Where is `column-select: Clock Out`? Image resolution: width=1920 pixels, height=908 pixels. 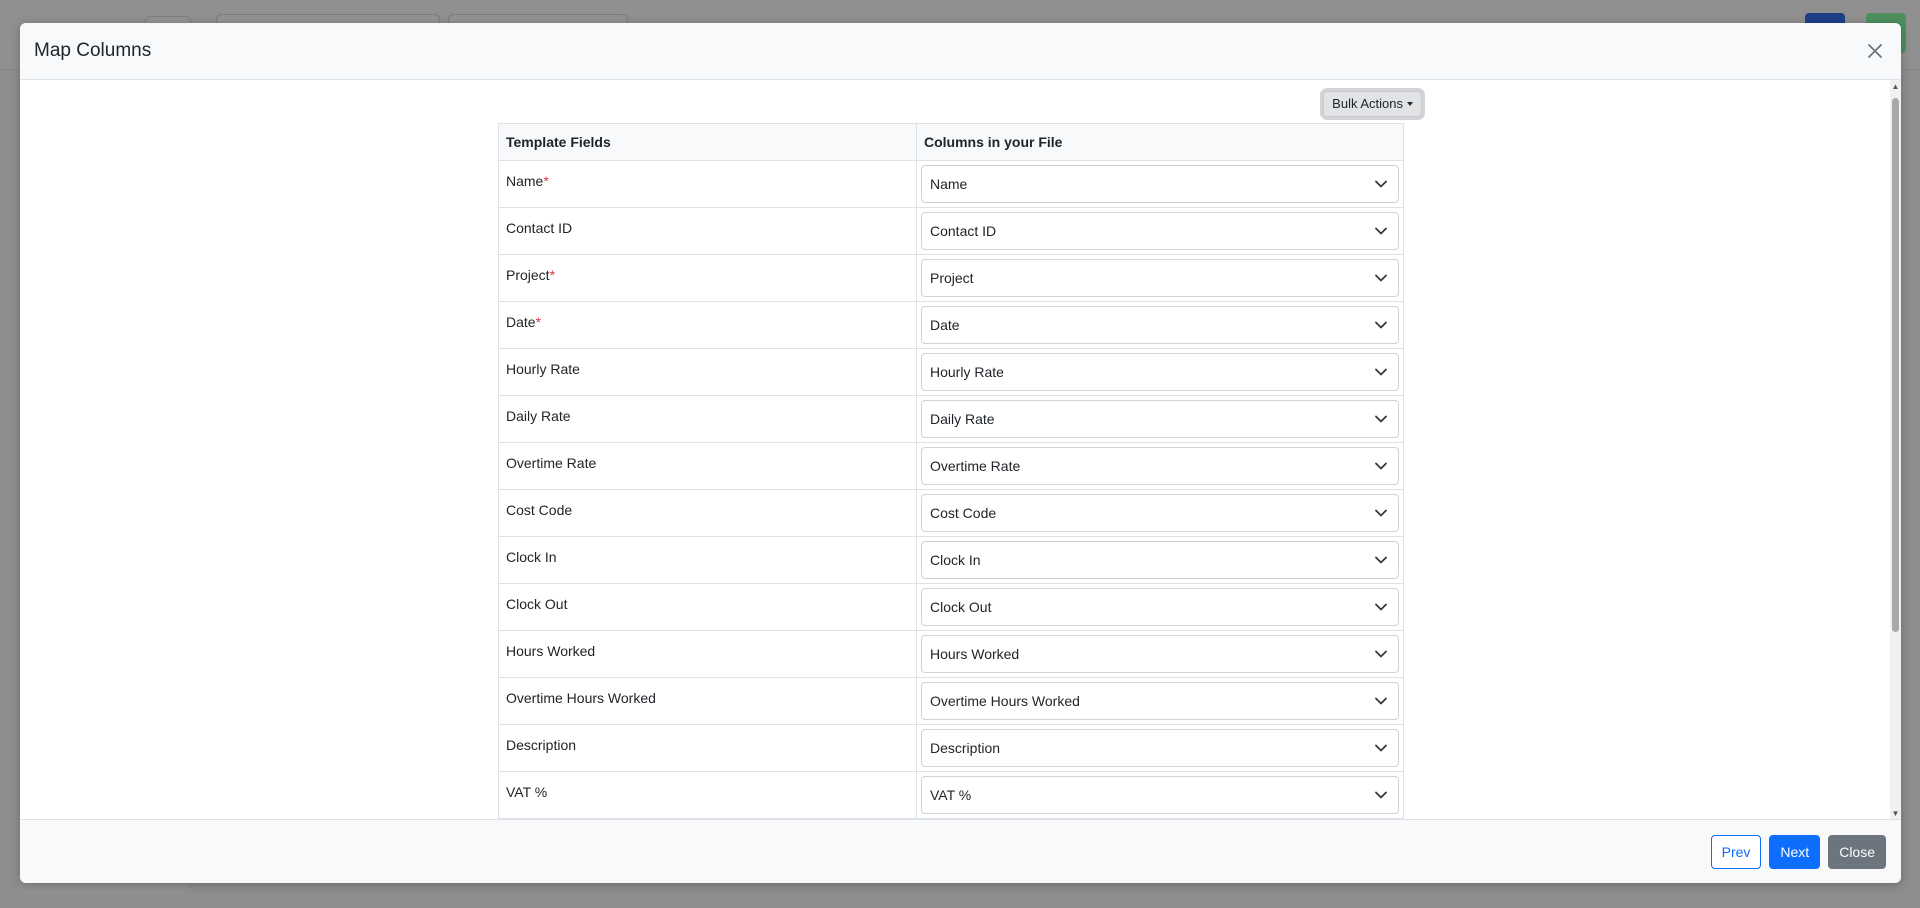
column-select: Clock Out is located at coordinates (1160, 607).